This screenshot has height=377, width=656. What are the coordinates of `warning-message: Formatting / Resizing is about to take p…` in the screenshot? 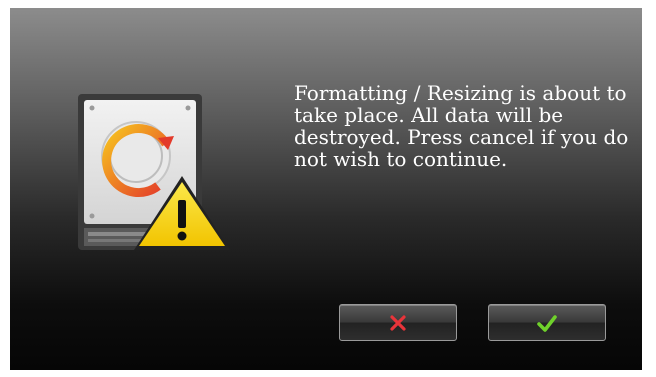 It's located at (461, 126).